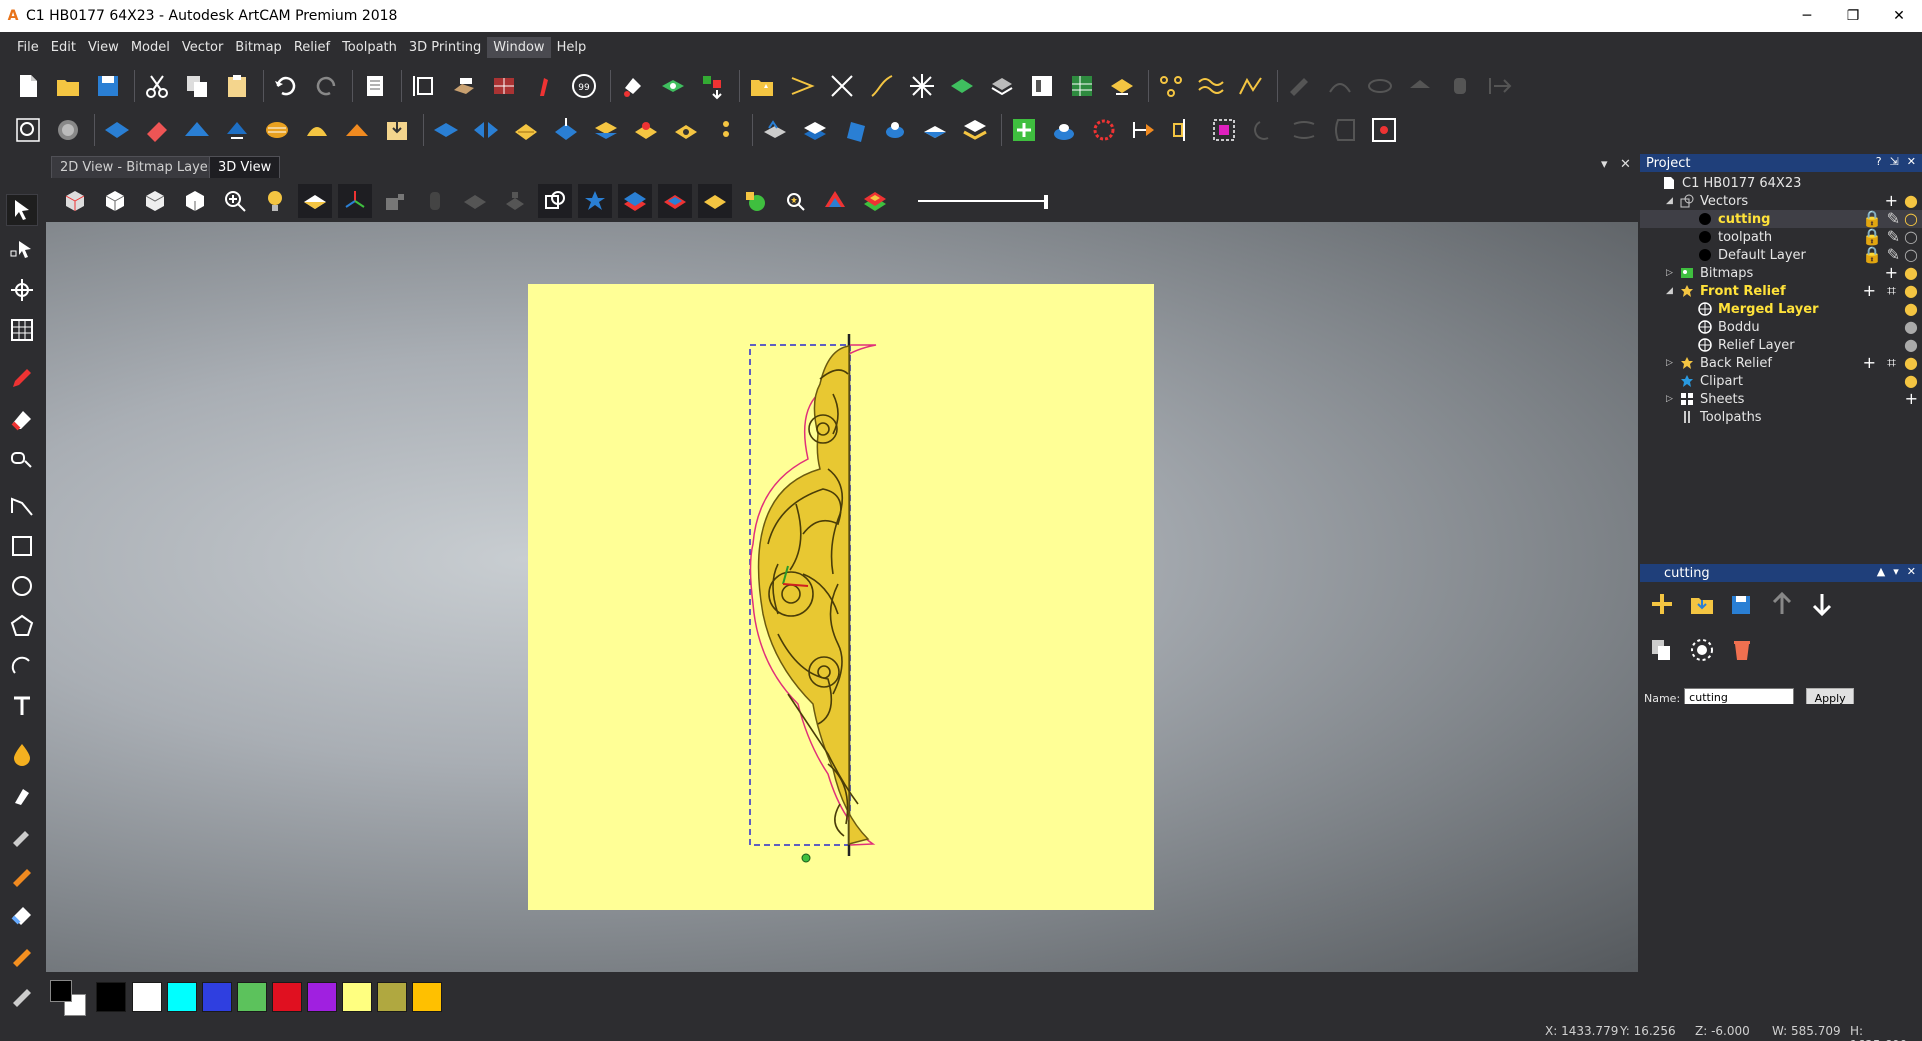 The image size is (1922, 1041). Describe the element at coordinates (1881, 571) in the screenshot. I see `dock-icon: ▲` at that location.